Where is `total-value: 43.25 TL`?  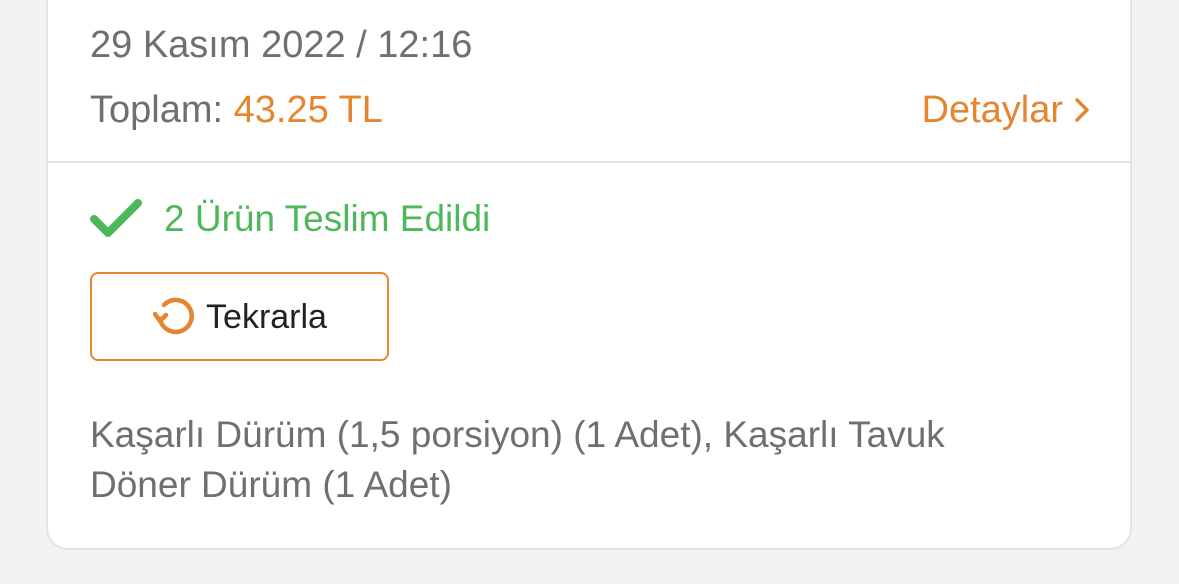 total-value: 43.25 TL is located at coordinates (308, 110).